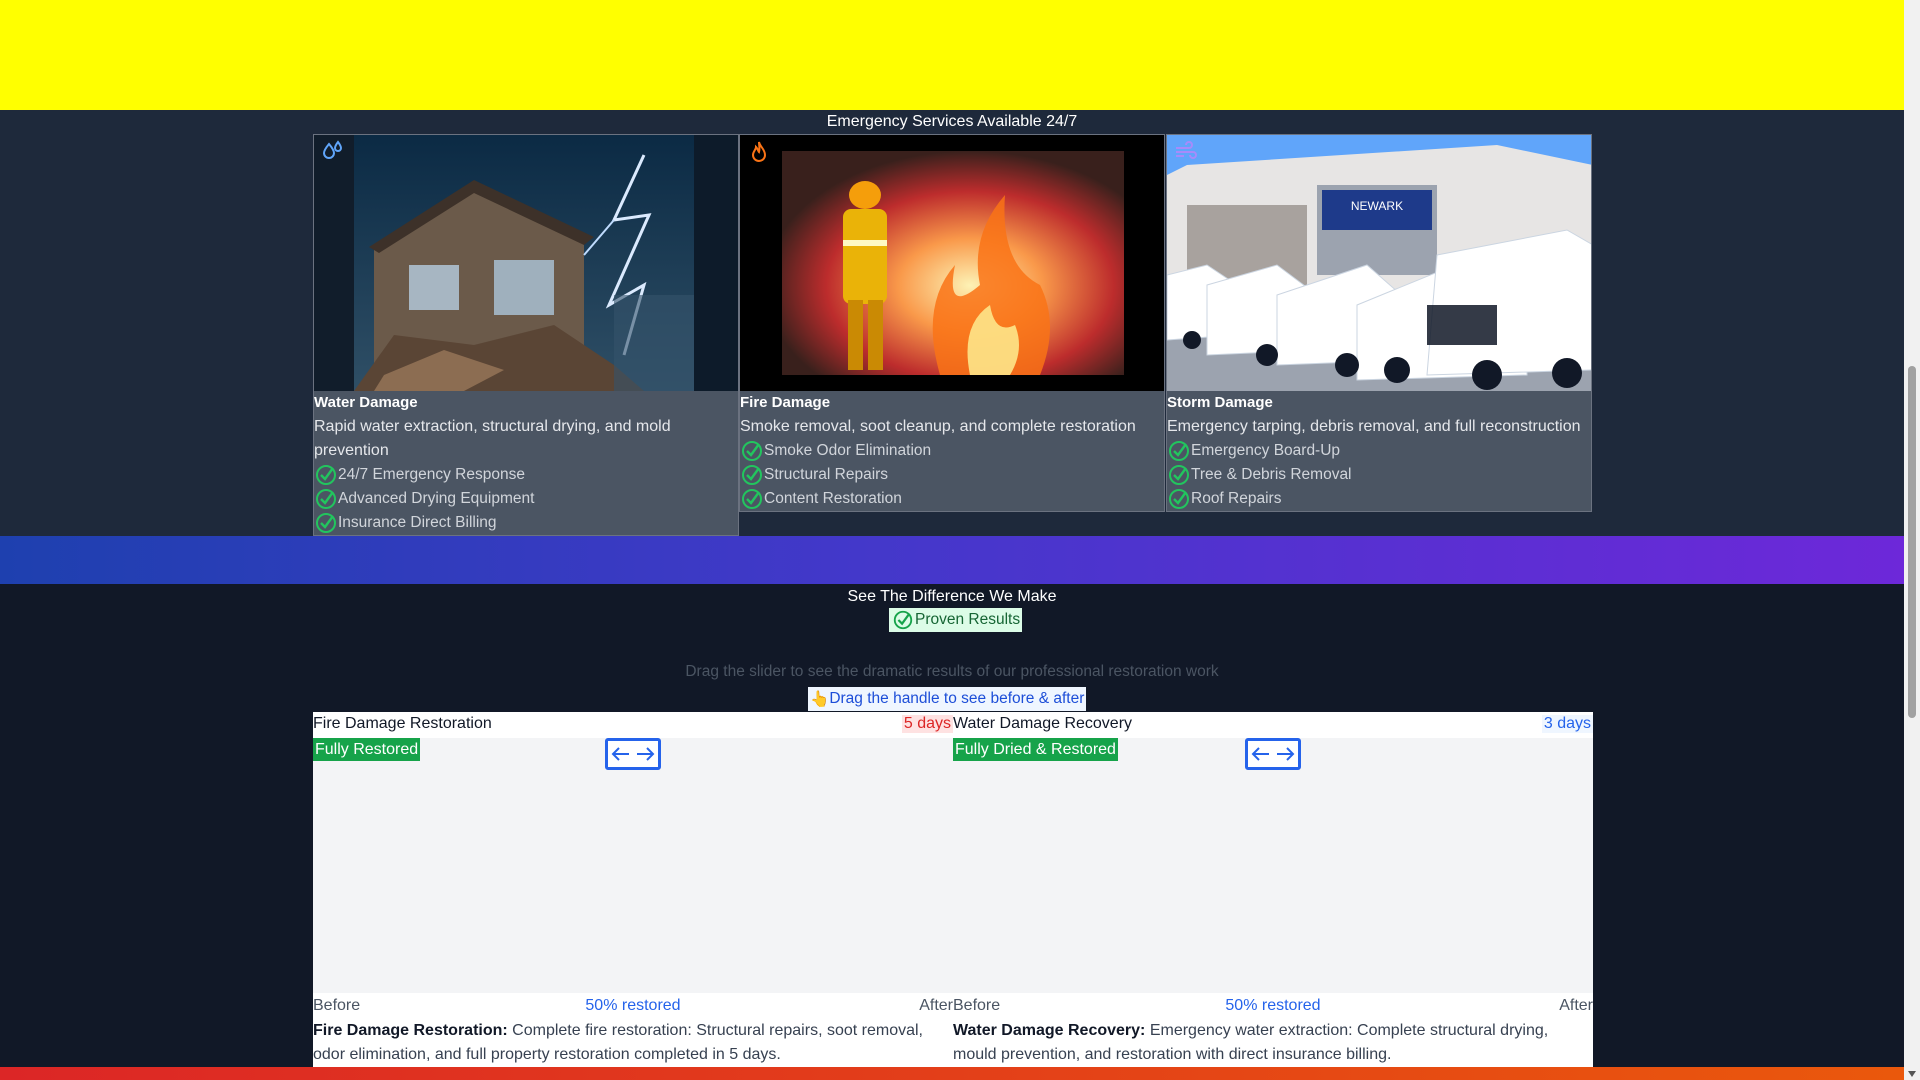 The width and height of the screenshot is (1920, 1080). Describe the element at coordinates (526, 263) in the screenshot. I see `storm-house-image` at that location.